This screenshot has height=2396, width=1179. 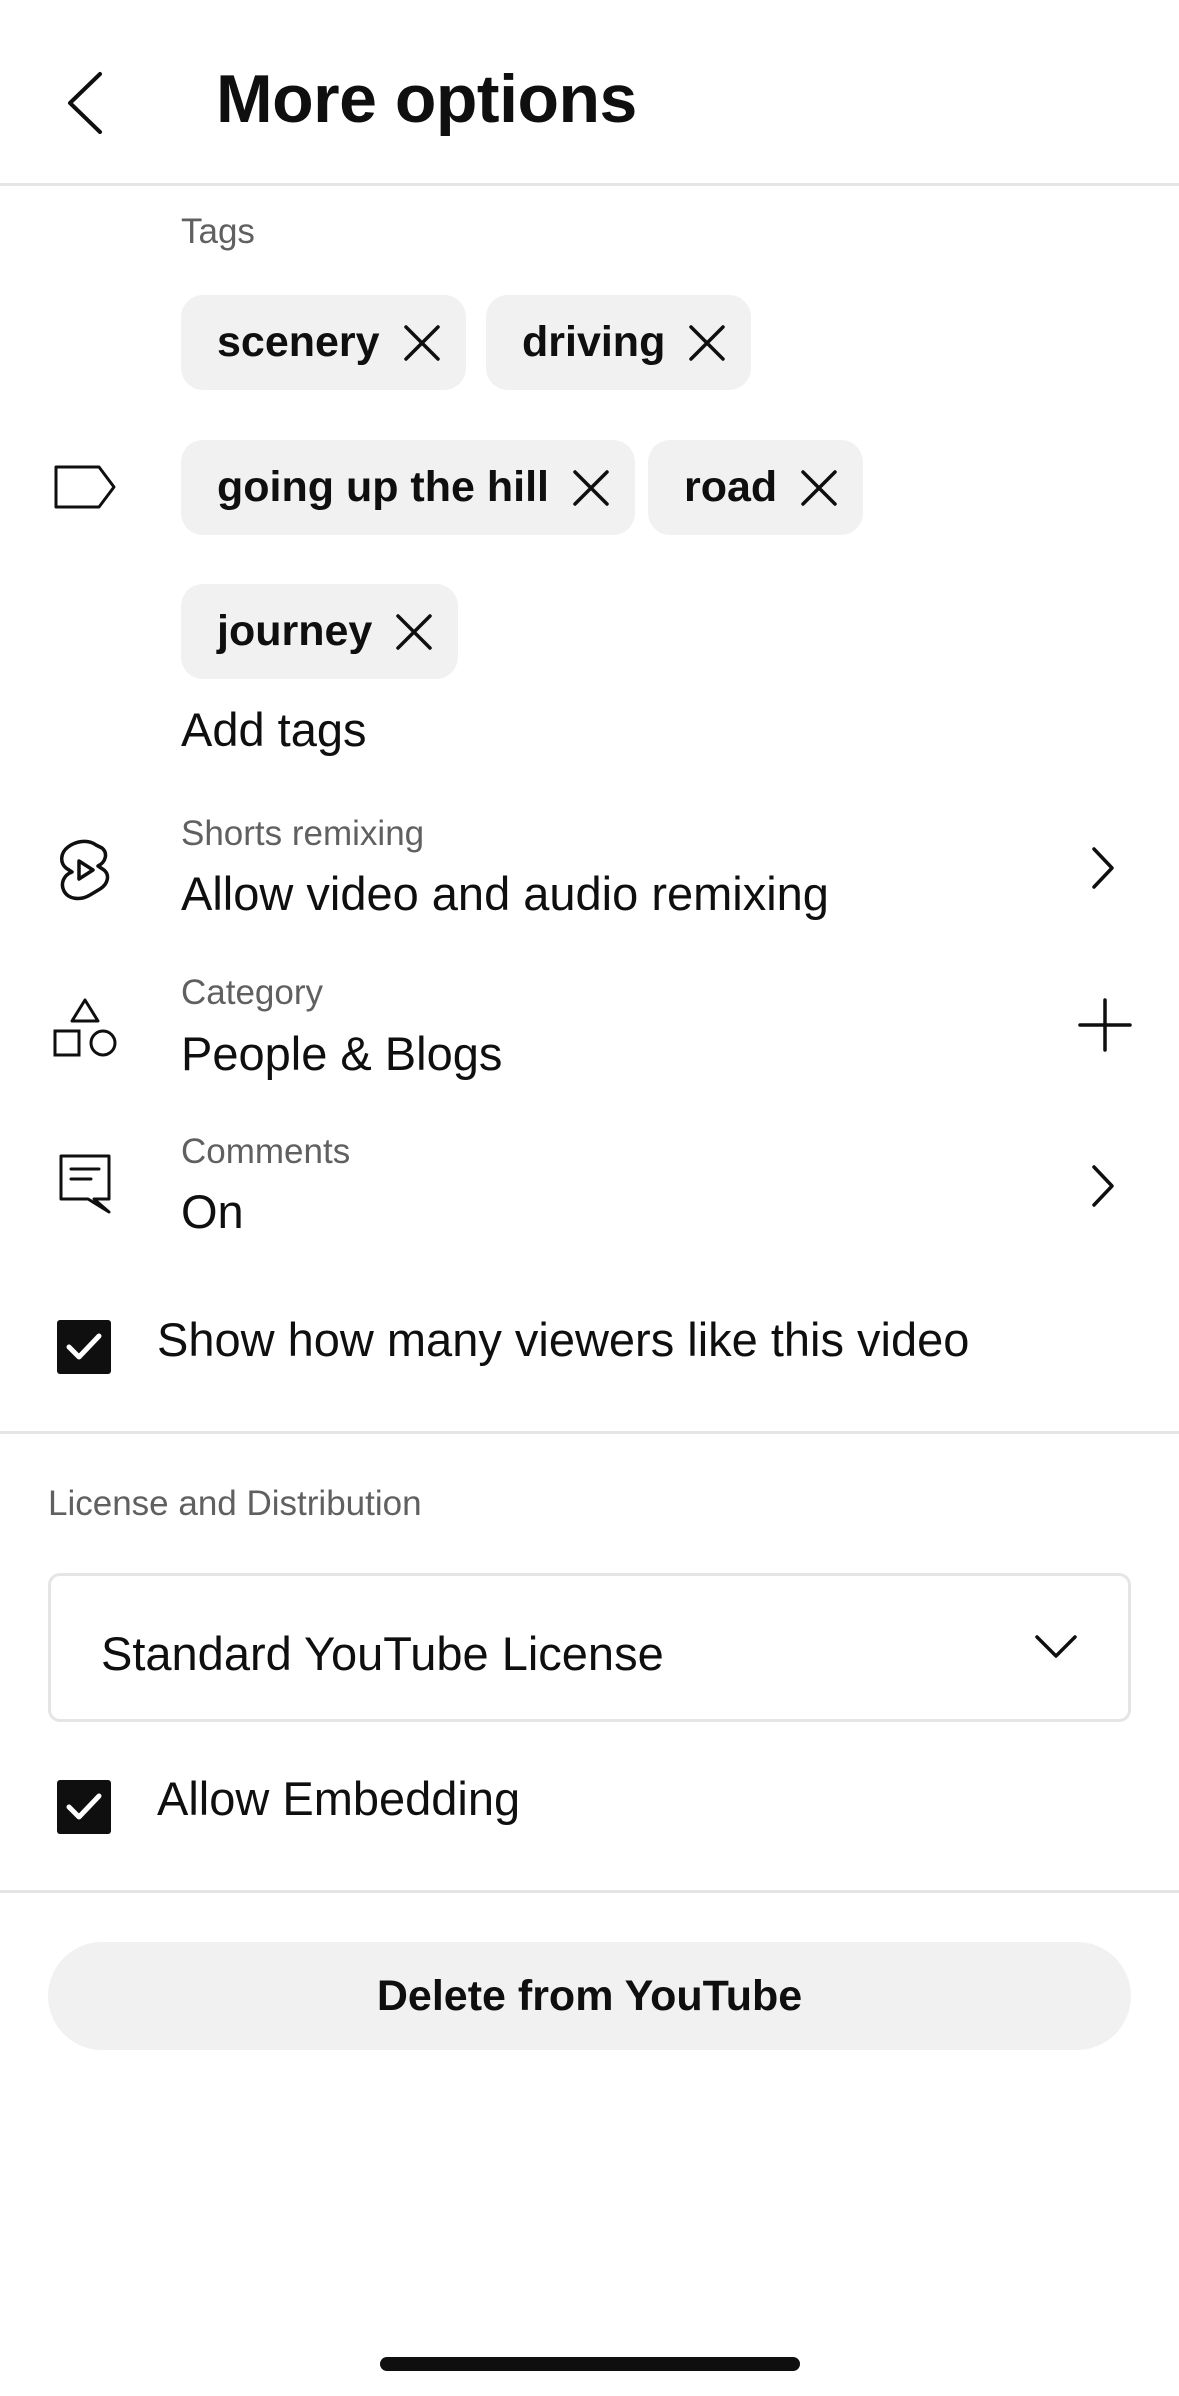 I want to click on category-label: Category, so click(x=252, y=992).